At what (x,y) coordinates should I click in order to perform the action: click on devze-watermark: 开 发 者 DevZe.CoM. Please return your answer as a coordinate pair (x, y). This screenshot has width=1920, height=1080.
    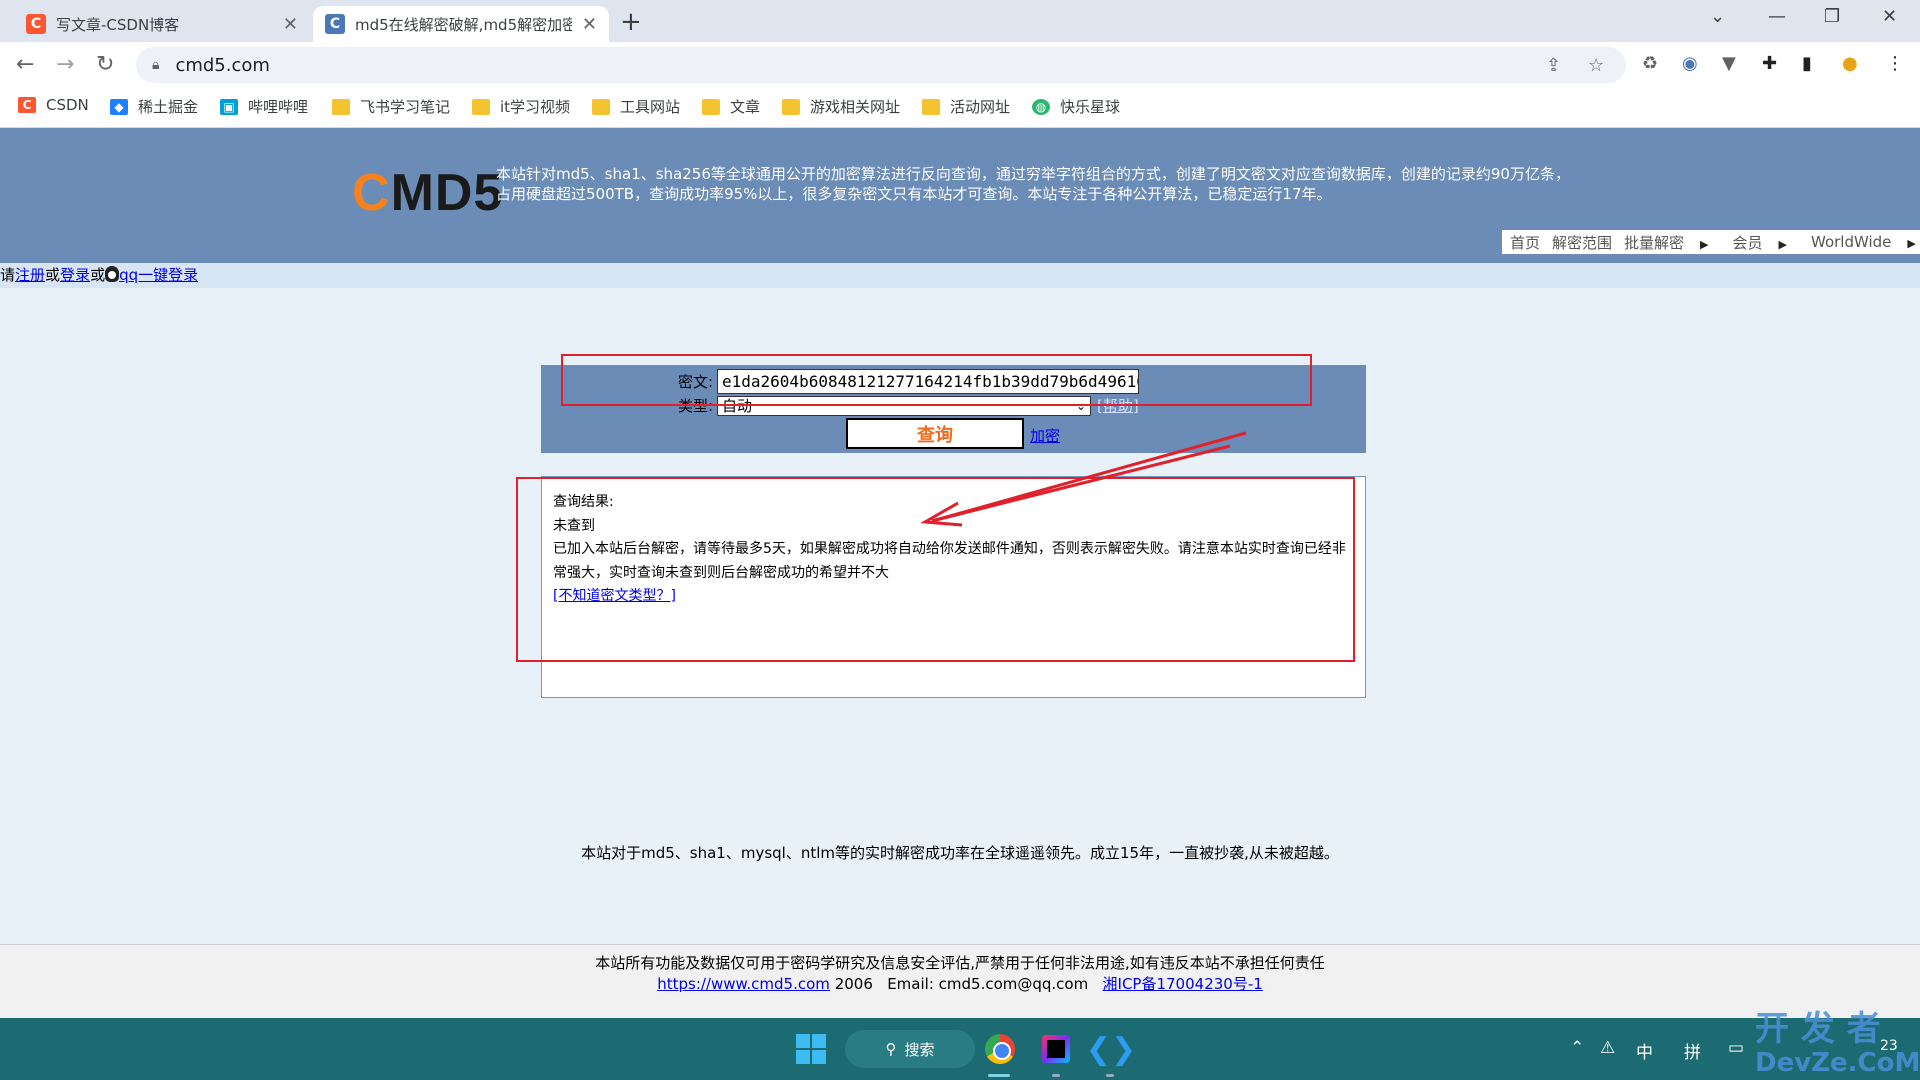
    Looking at the image, I should click on (1837, 1046).